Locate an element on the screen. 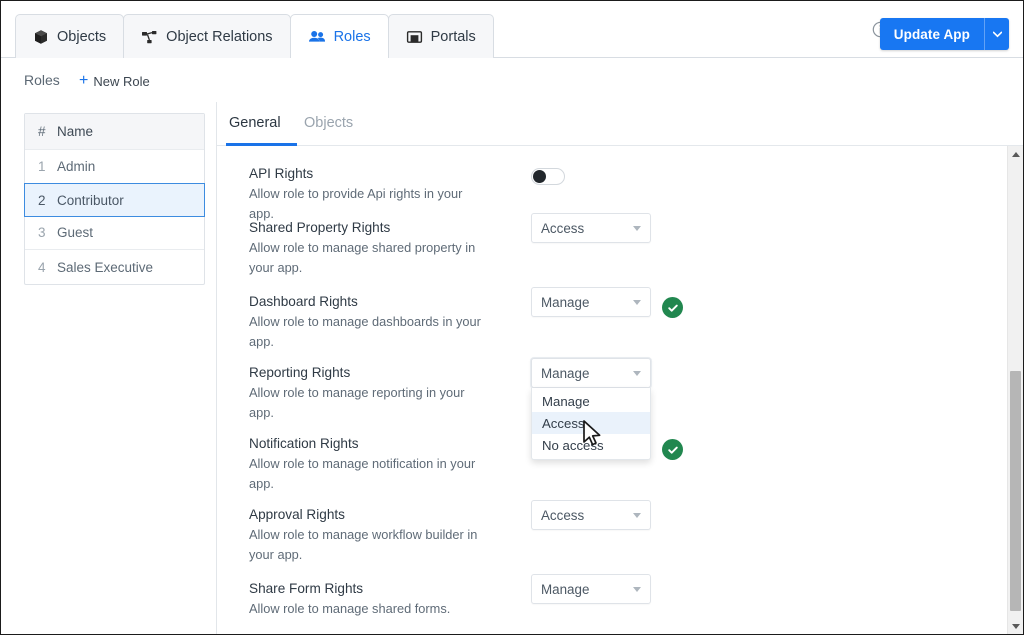 The width and height of the screenshot is (1024, 635). shared-property-control: Access is located at coordinates (591, 228).